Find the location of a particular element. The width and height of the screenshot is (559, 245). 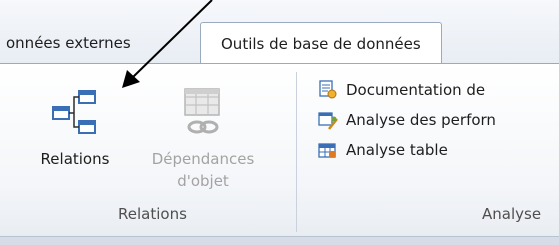

performance-analyzer-icon is located at coordinates (328, 121).